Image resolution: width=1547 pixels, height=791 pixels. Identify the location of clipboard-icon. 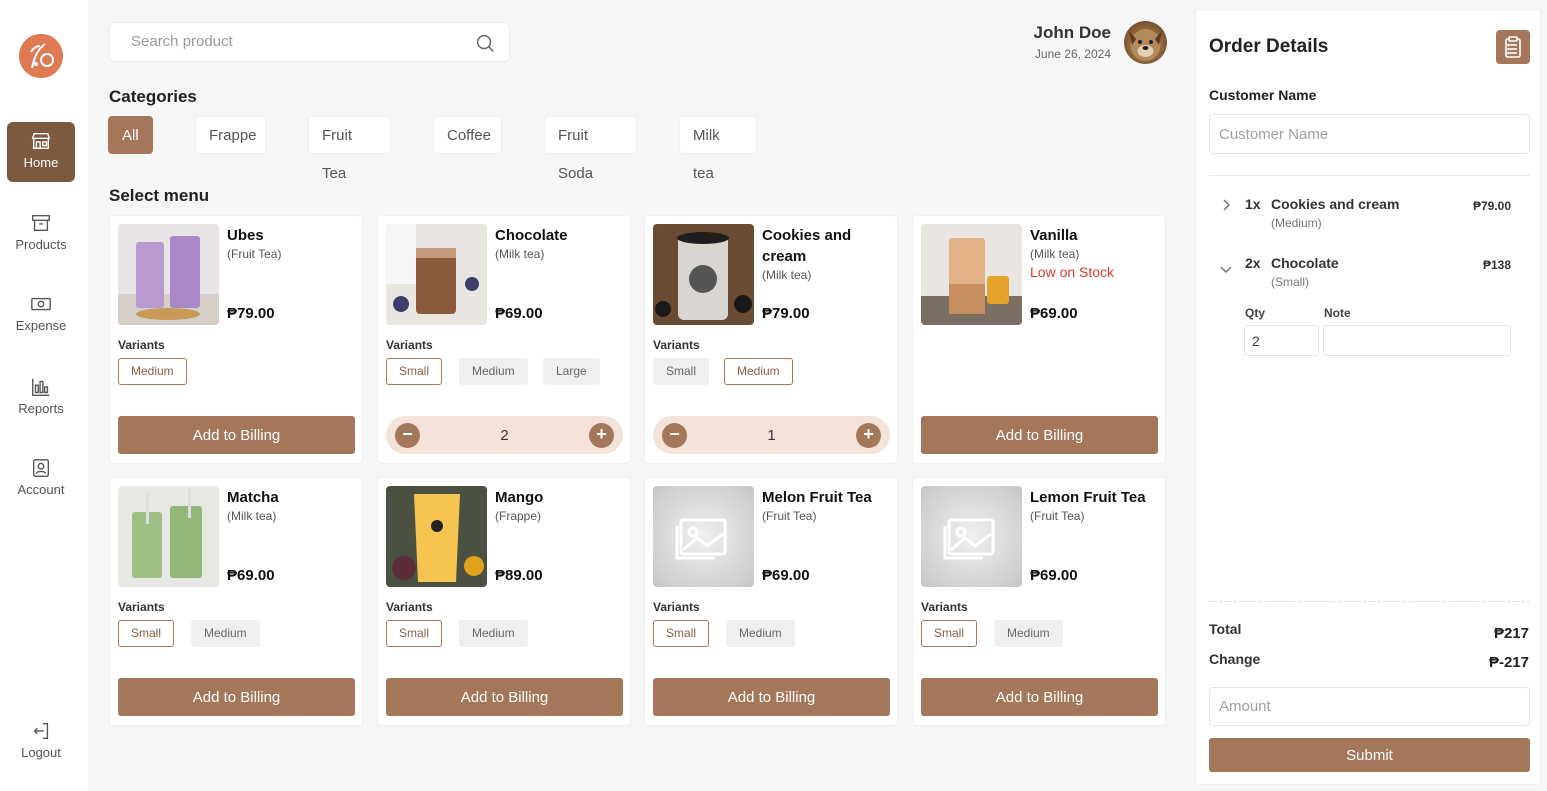
(1513, 47).